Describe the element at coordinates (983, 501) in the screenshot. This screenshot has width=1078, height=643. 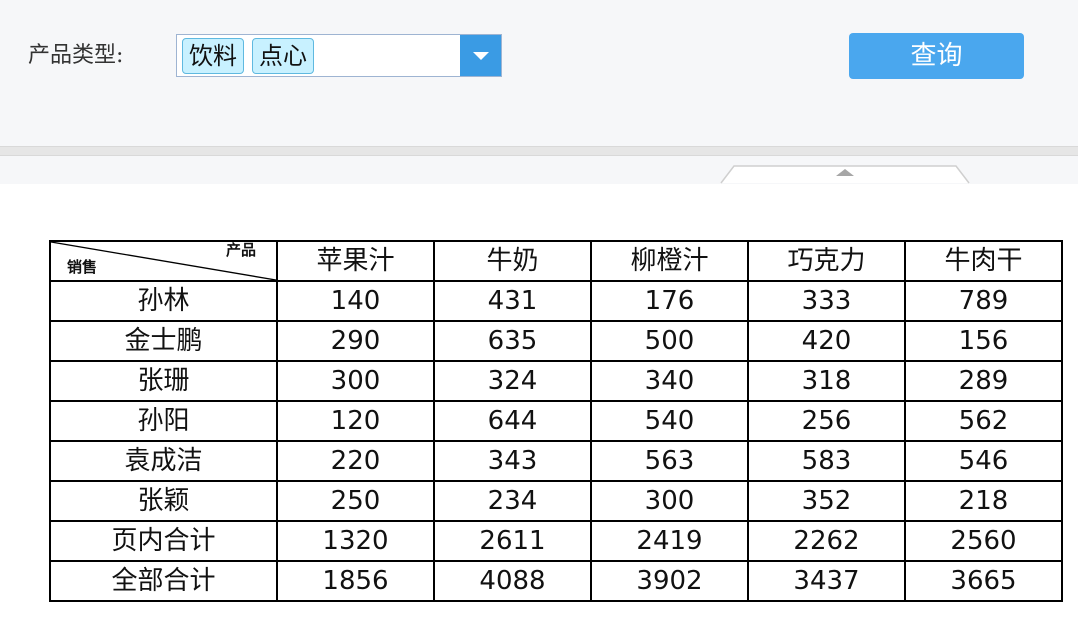
I see `table-cell: 218` at that location.